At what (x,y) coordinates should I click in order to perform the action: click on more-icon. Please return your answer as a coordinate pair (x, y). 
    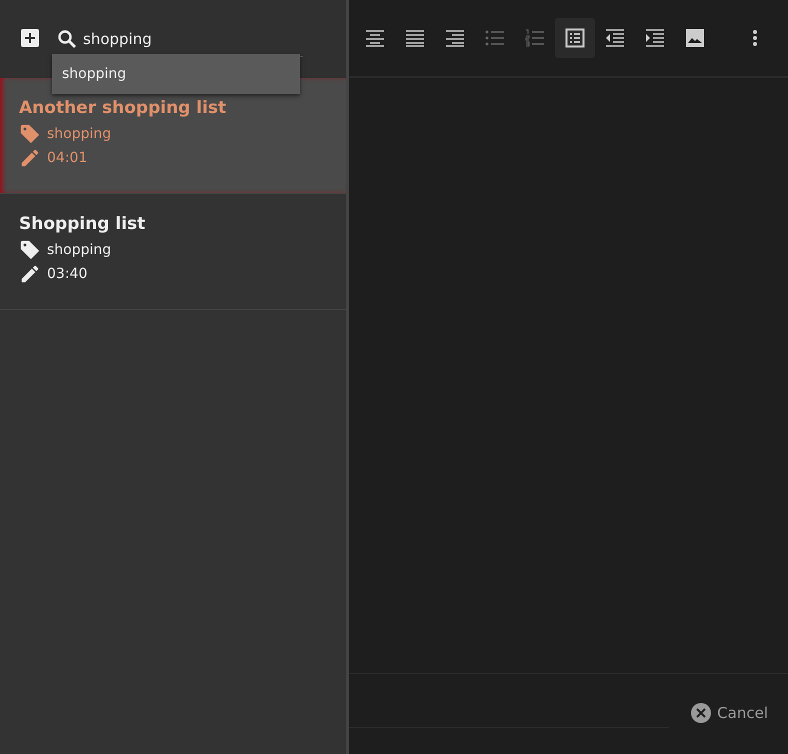
    Looking at the image, I should click on (755, 38).